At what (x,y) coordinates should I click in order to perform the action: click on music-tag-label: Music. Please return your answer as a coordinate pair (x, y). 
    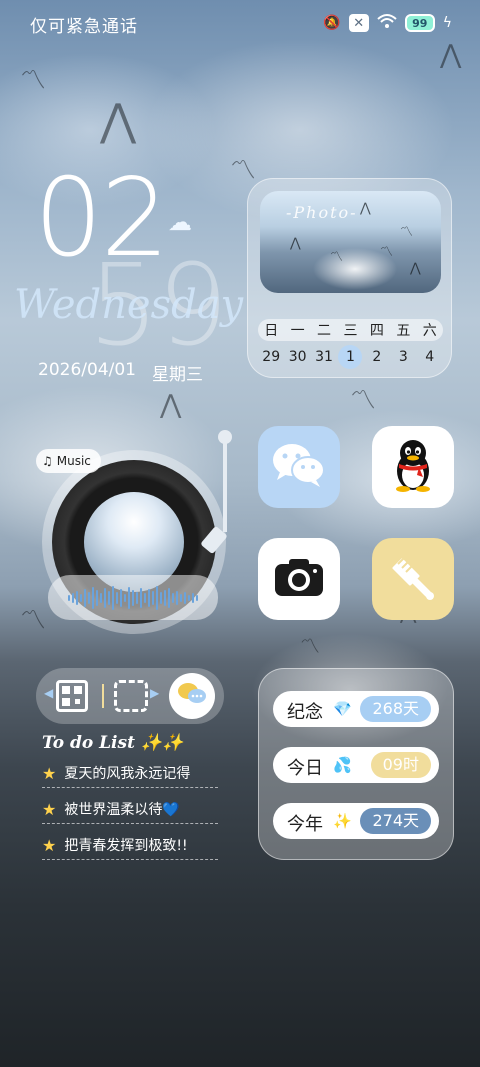
    Looking at the image, I should click on (73, 461).